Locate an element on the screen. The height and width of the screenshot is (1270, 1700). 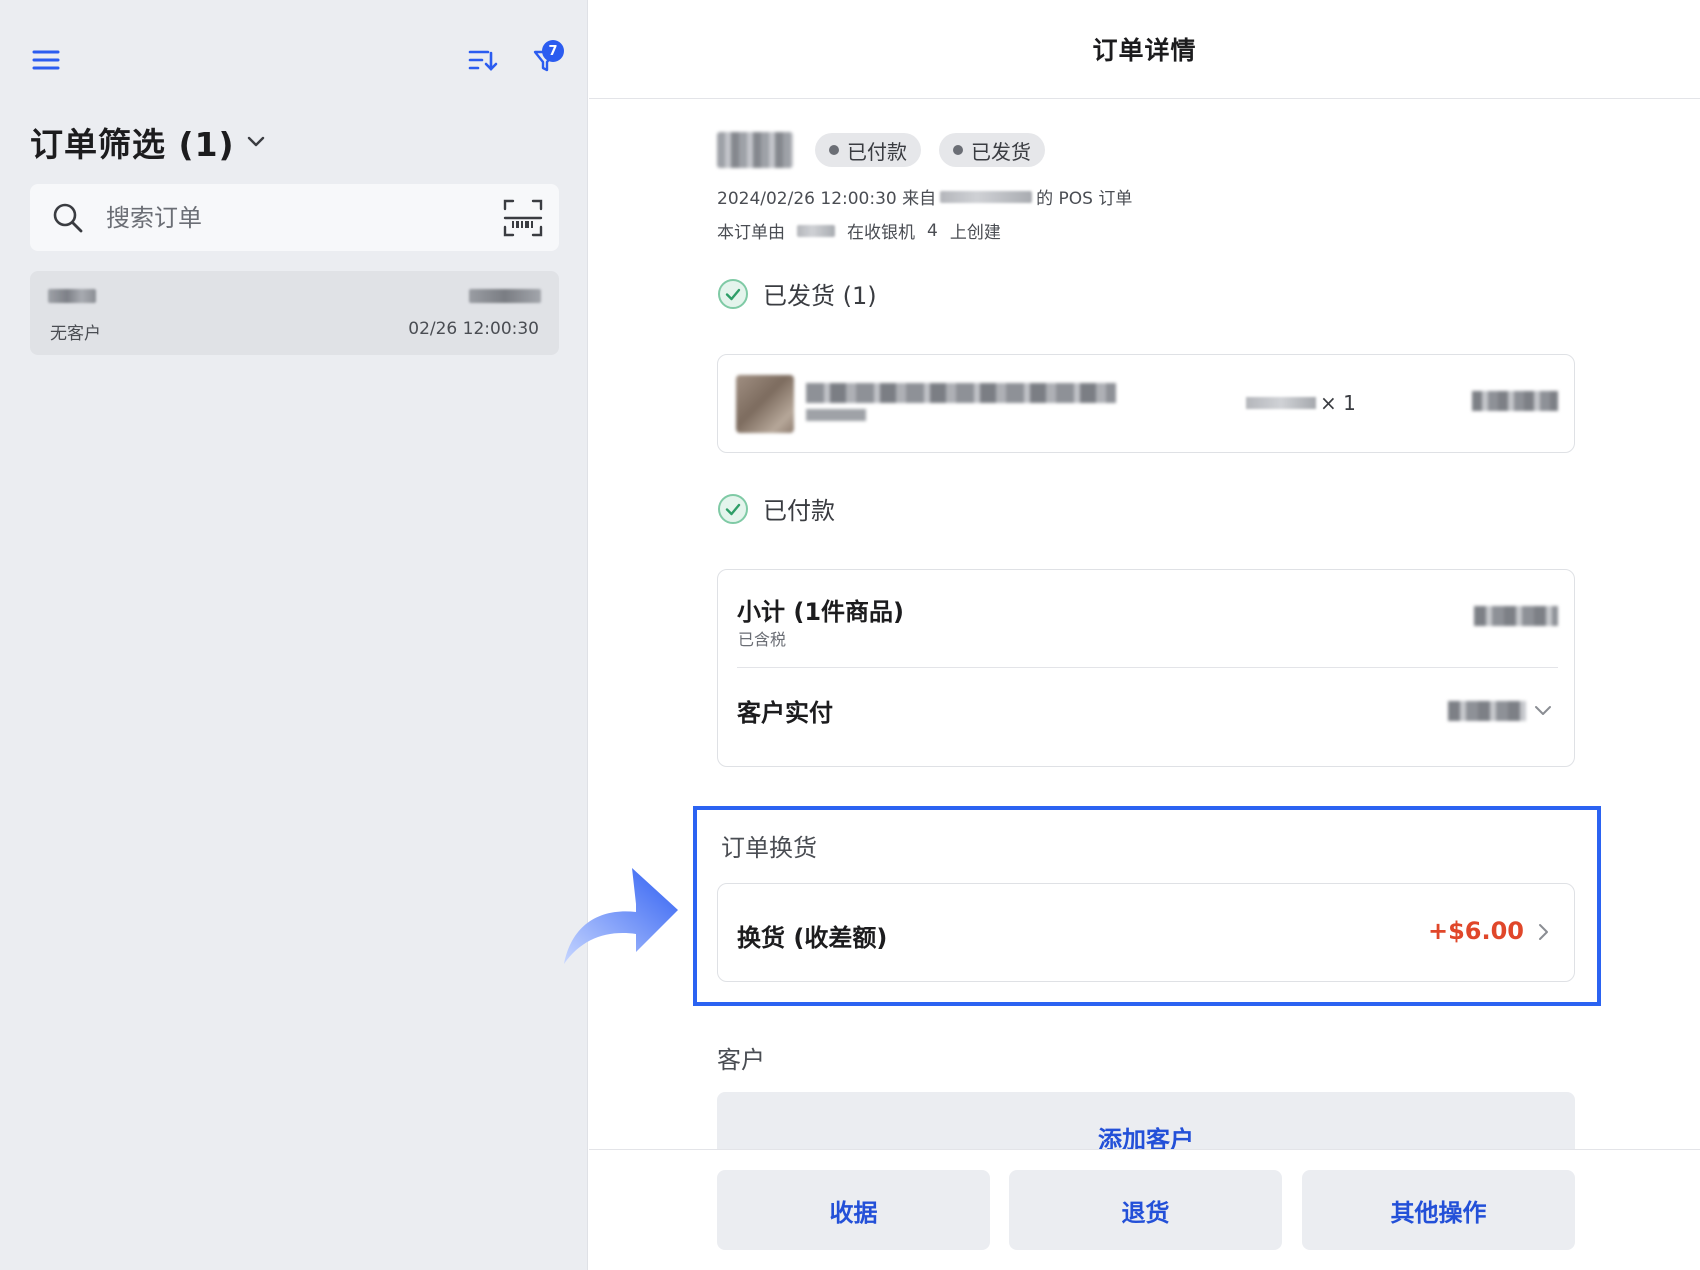
order-total-redacted is located at coordinates (505, 296).